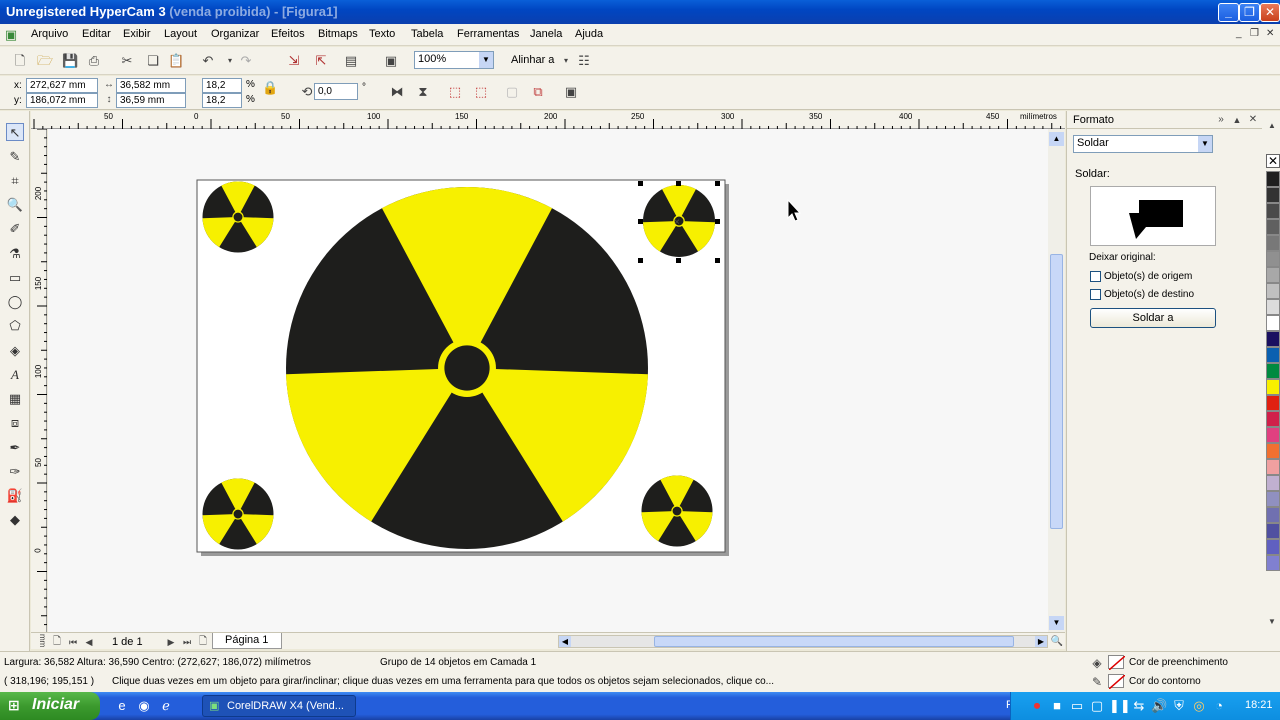  What do you see at coordinates (1095, 276) in the screenshot?
I see `source-checkbox` at bounding box center [1095, 276].